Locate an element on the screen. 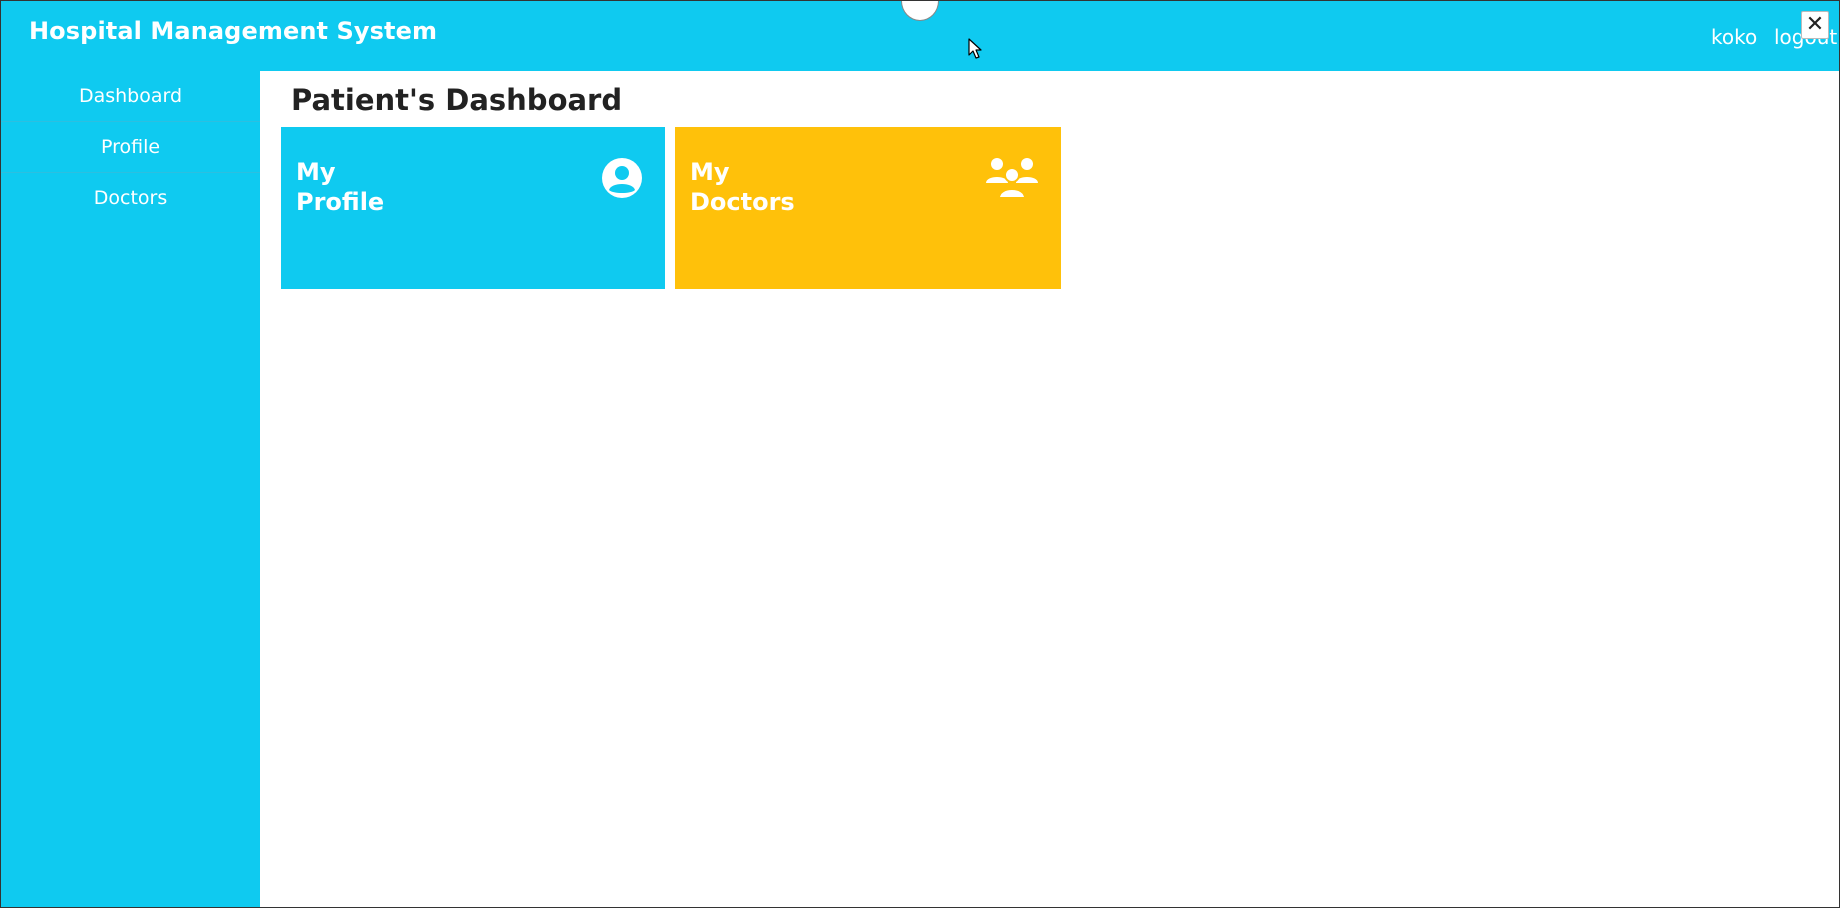 Image resolution: width=1840 pixels, height=908 pixels. top-navbar: Hospital Management System koko logout ✕ is located at coordinates (920, 36).